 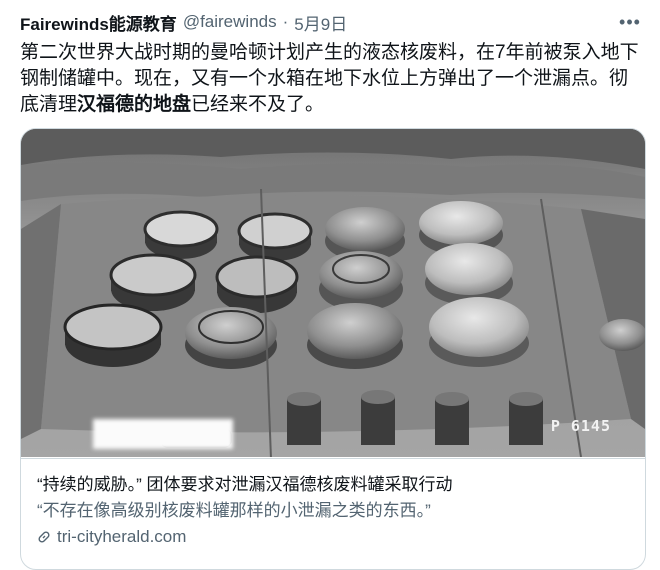 What do you see at coordinates (98, 22) in the screenshot?
I see `author-name: Fairewinds能源教育` at bounding box center [98, 22].